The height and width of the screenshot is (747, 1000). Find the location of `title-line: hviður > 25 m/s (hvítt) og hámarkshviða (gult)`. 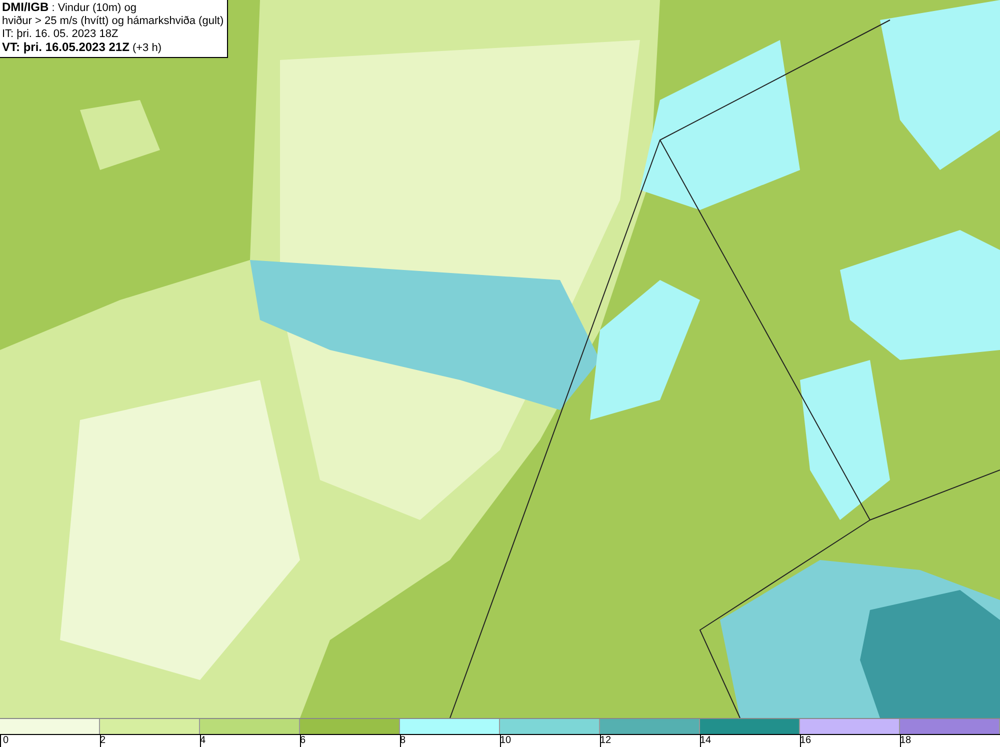

title-line: hviður > 25 m/s (hvítt) og hámarkshviða (gult) is located at coordinates (113, 21).